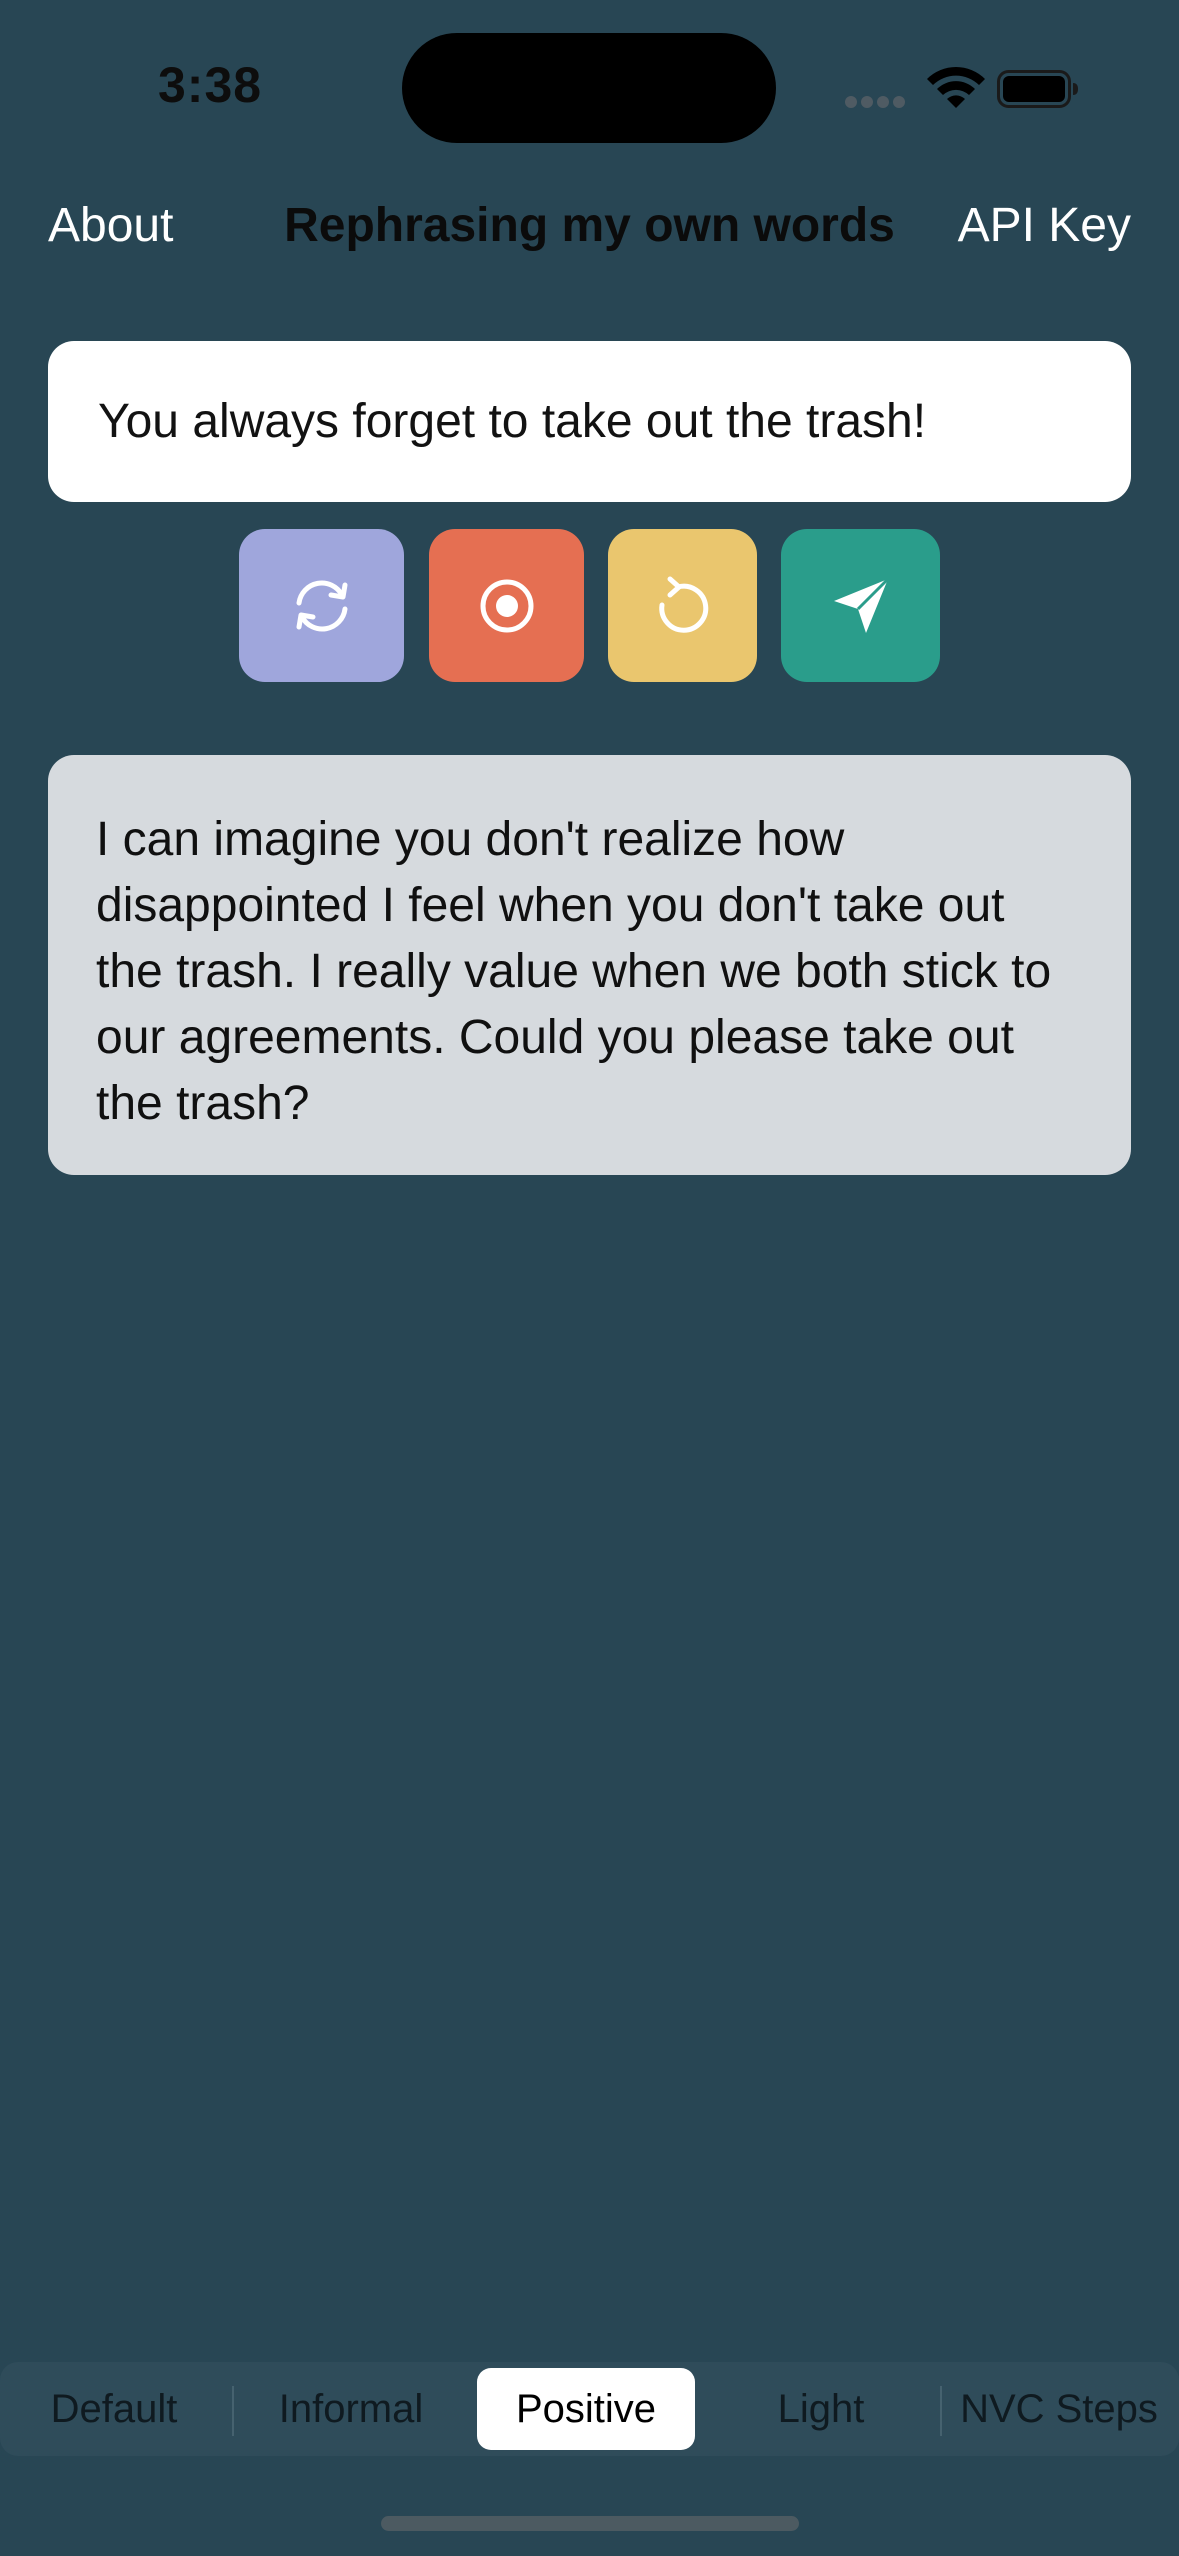 The image size is (1179, 2556). I want to click on send-button, so click(860, 605).